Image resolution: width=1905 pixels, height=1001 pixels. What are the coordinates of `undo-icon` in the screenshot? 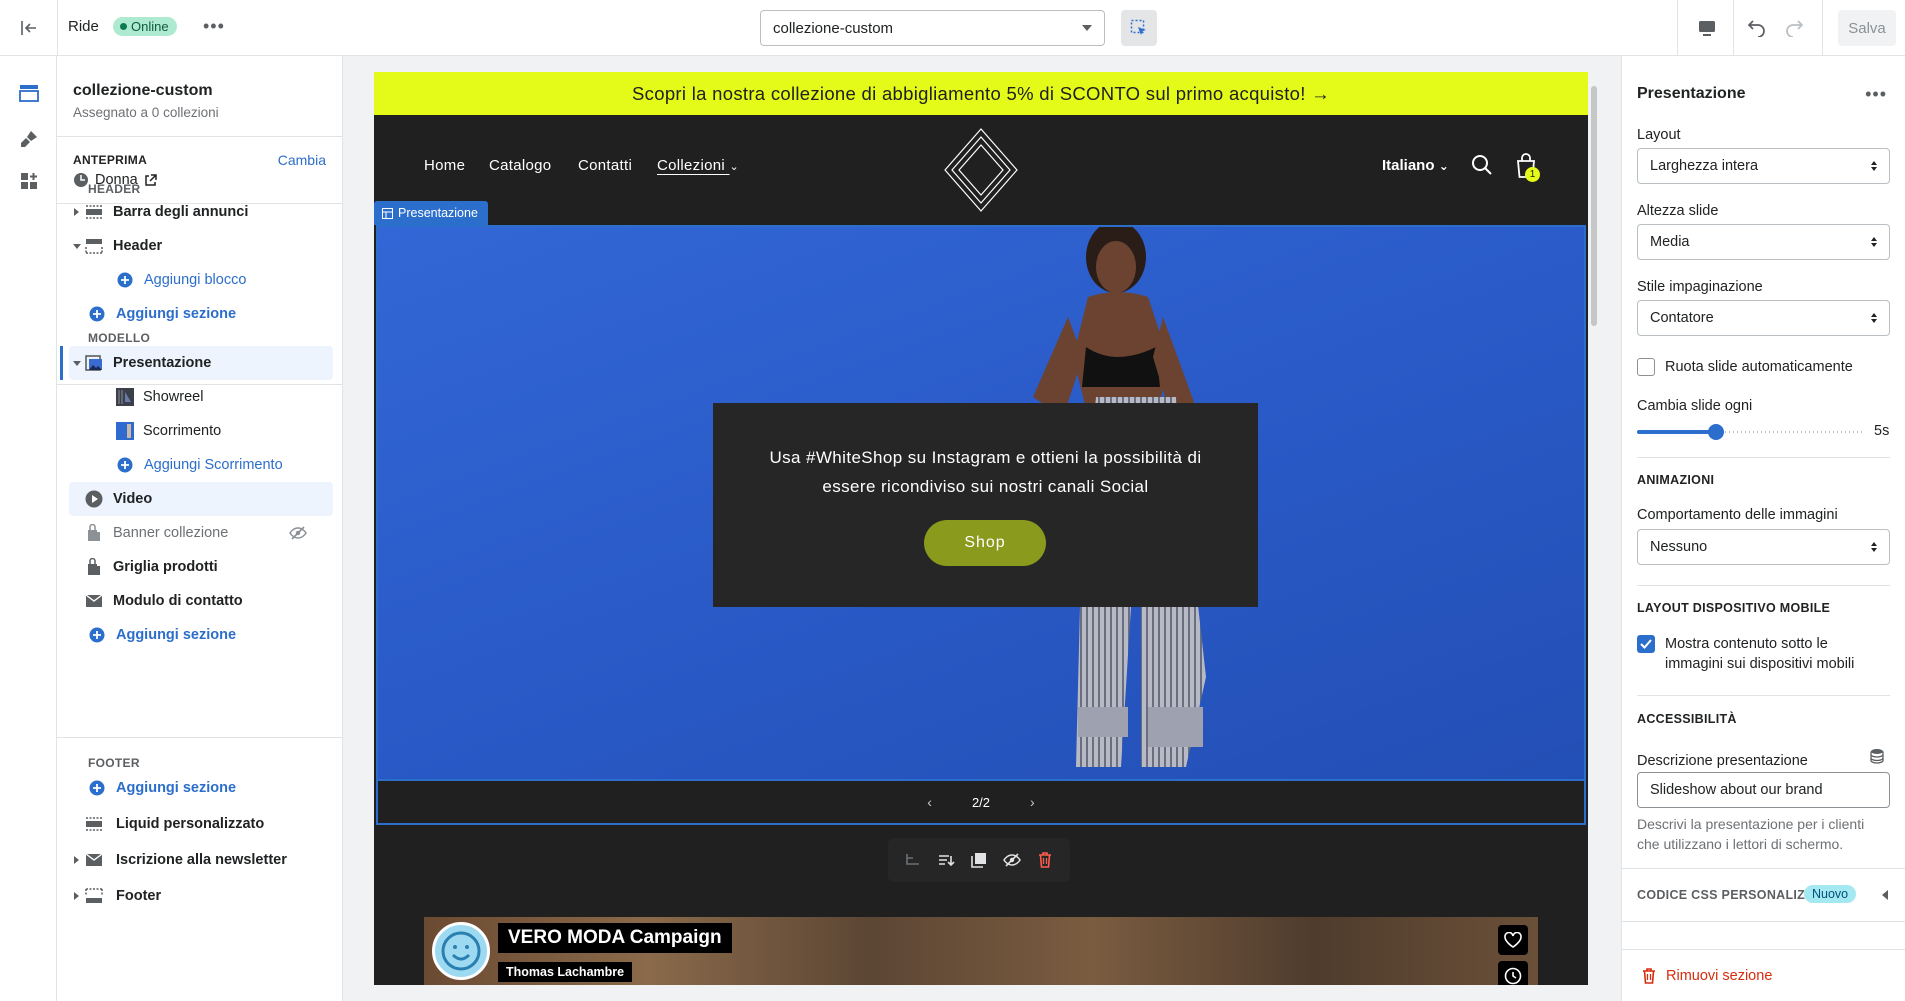 It's located at (1756, 28).